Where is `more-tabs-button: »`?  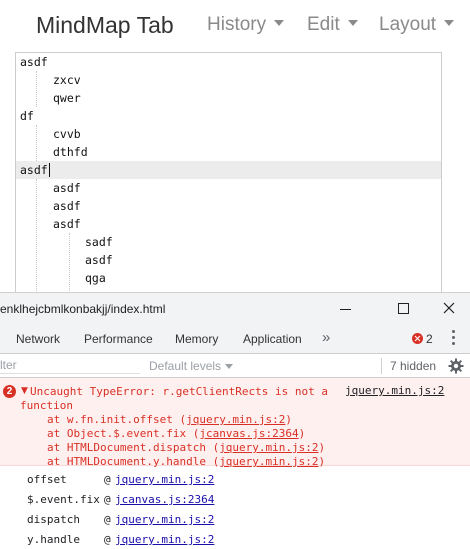 more-tabs-button: » is located at coordinates (326, 337).